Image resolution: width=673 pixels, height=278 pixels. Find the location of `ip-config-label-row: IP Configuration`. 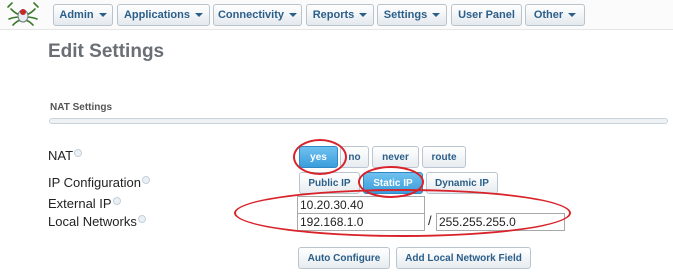

ip-config-label-row: IP Configuration is located at coordinates (99, 182).